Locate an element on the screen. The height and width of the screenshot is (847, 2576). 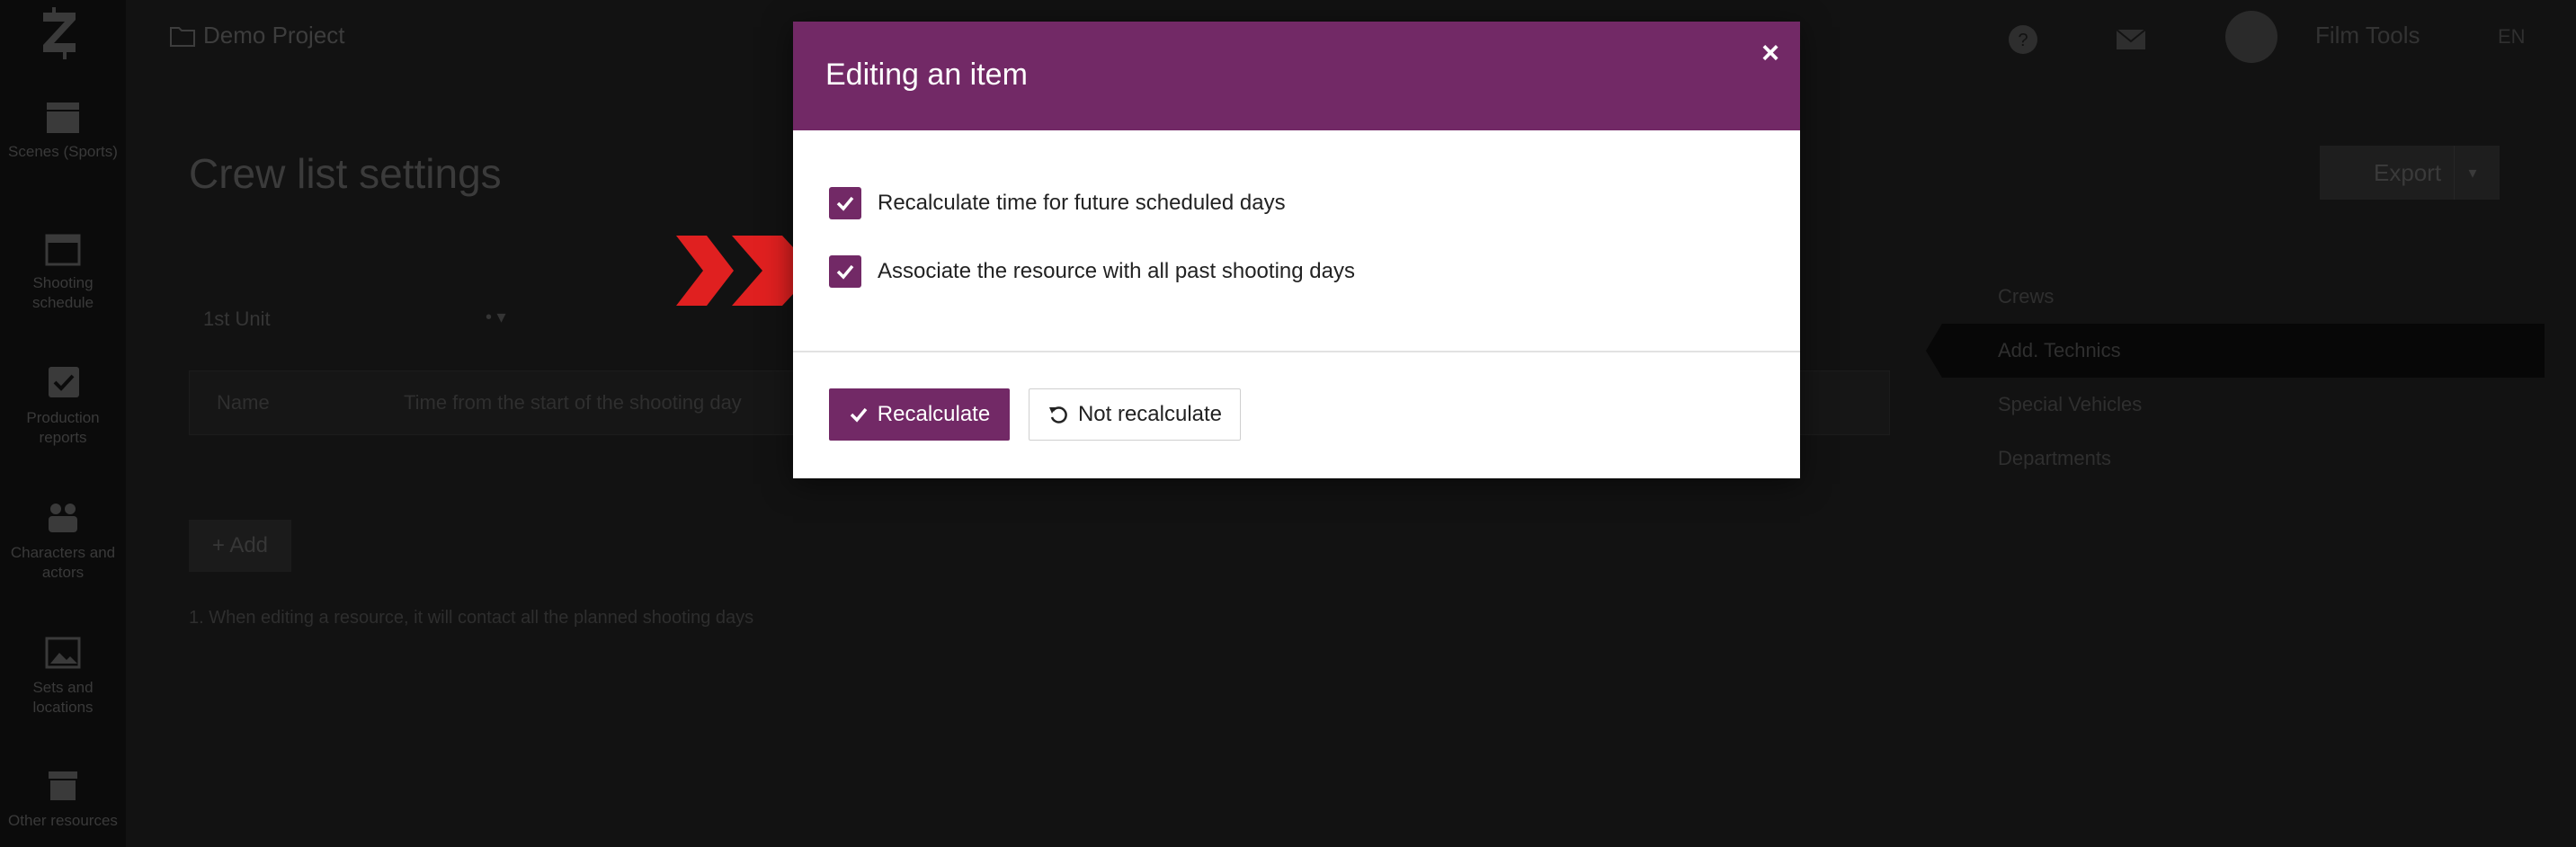
sidebar-item-production-reports: Production reports is located at coordinates (63, 406).